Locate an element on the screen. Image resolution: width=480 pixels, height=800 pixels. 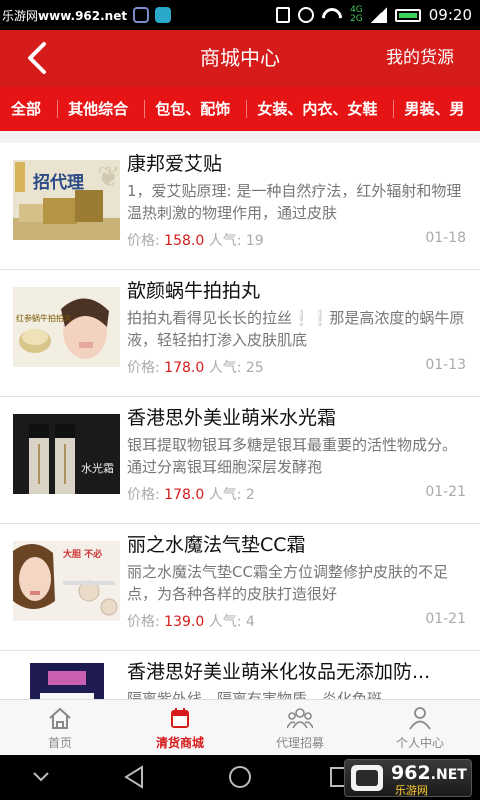
product-date: 01-13 is located at coordinates (445, 365).